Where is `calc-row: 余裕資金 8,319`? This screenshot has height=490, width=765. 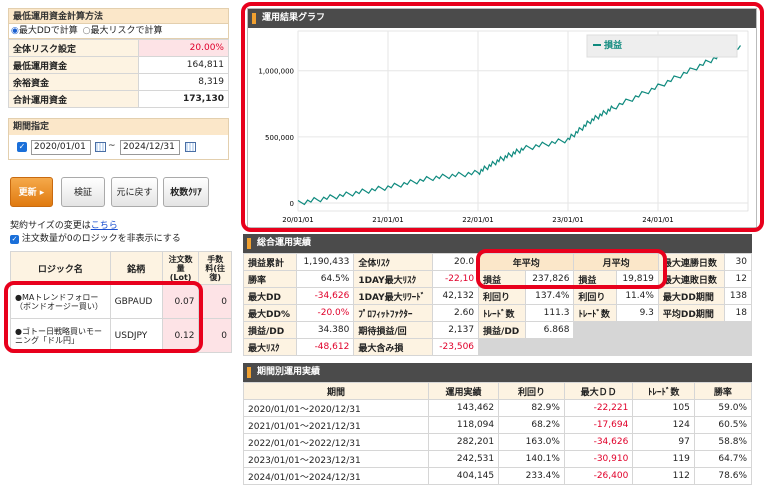 calc-row: 余裕資金 8,319 is located at coordinates (119, 82).